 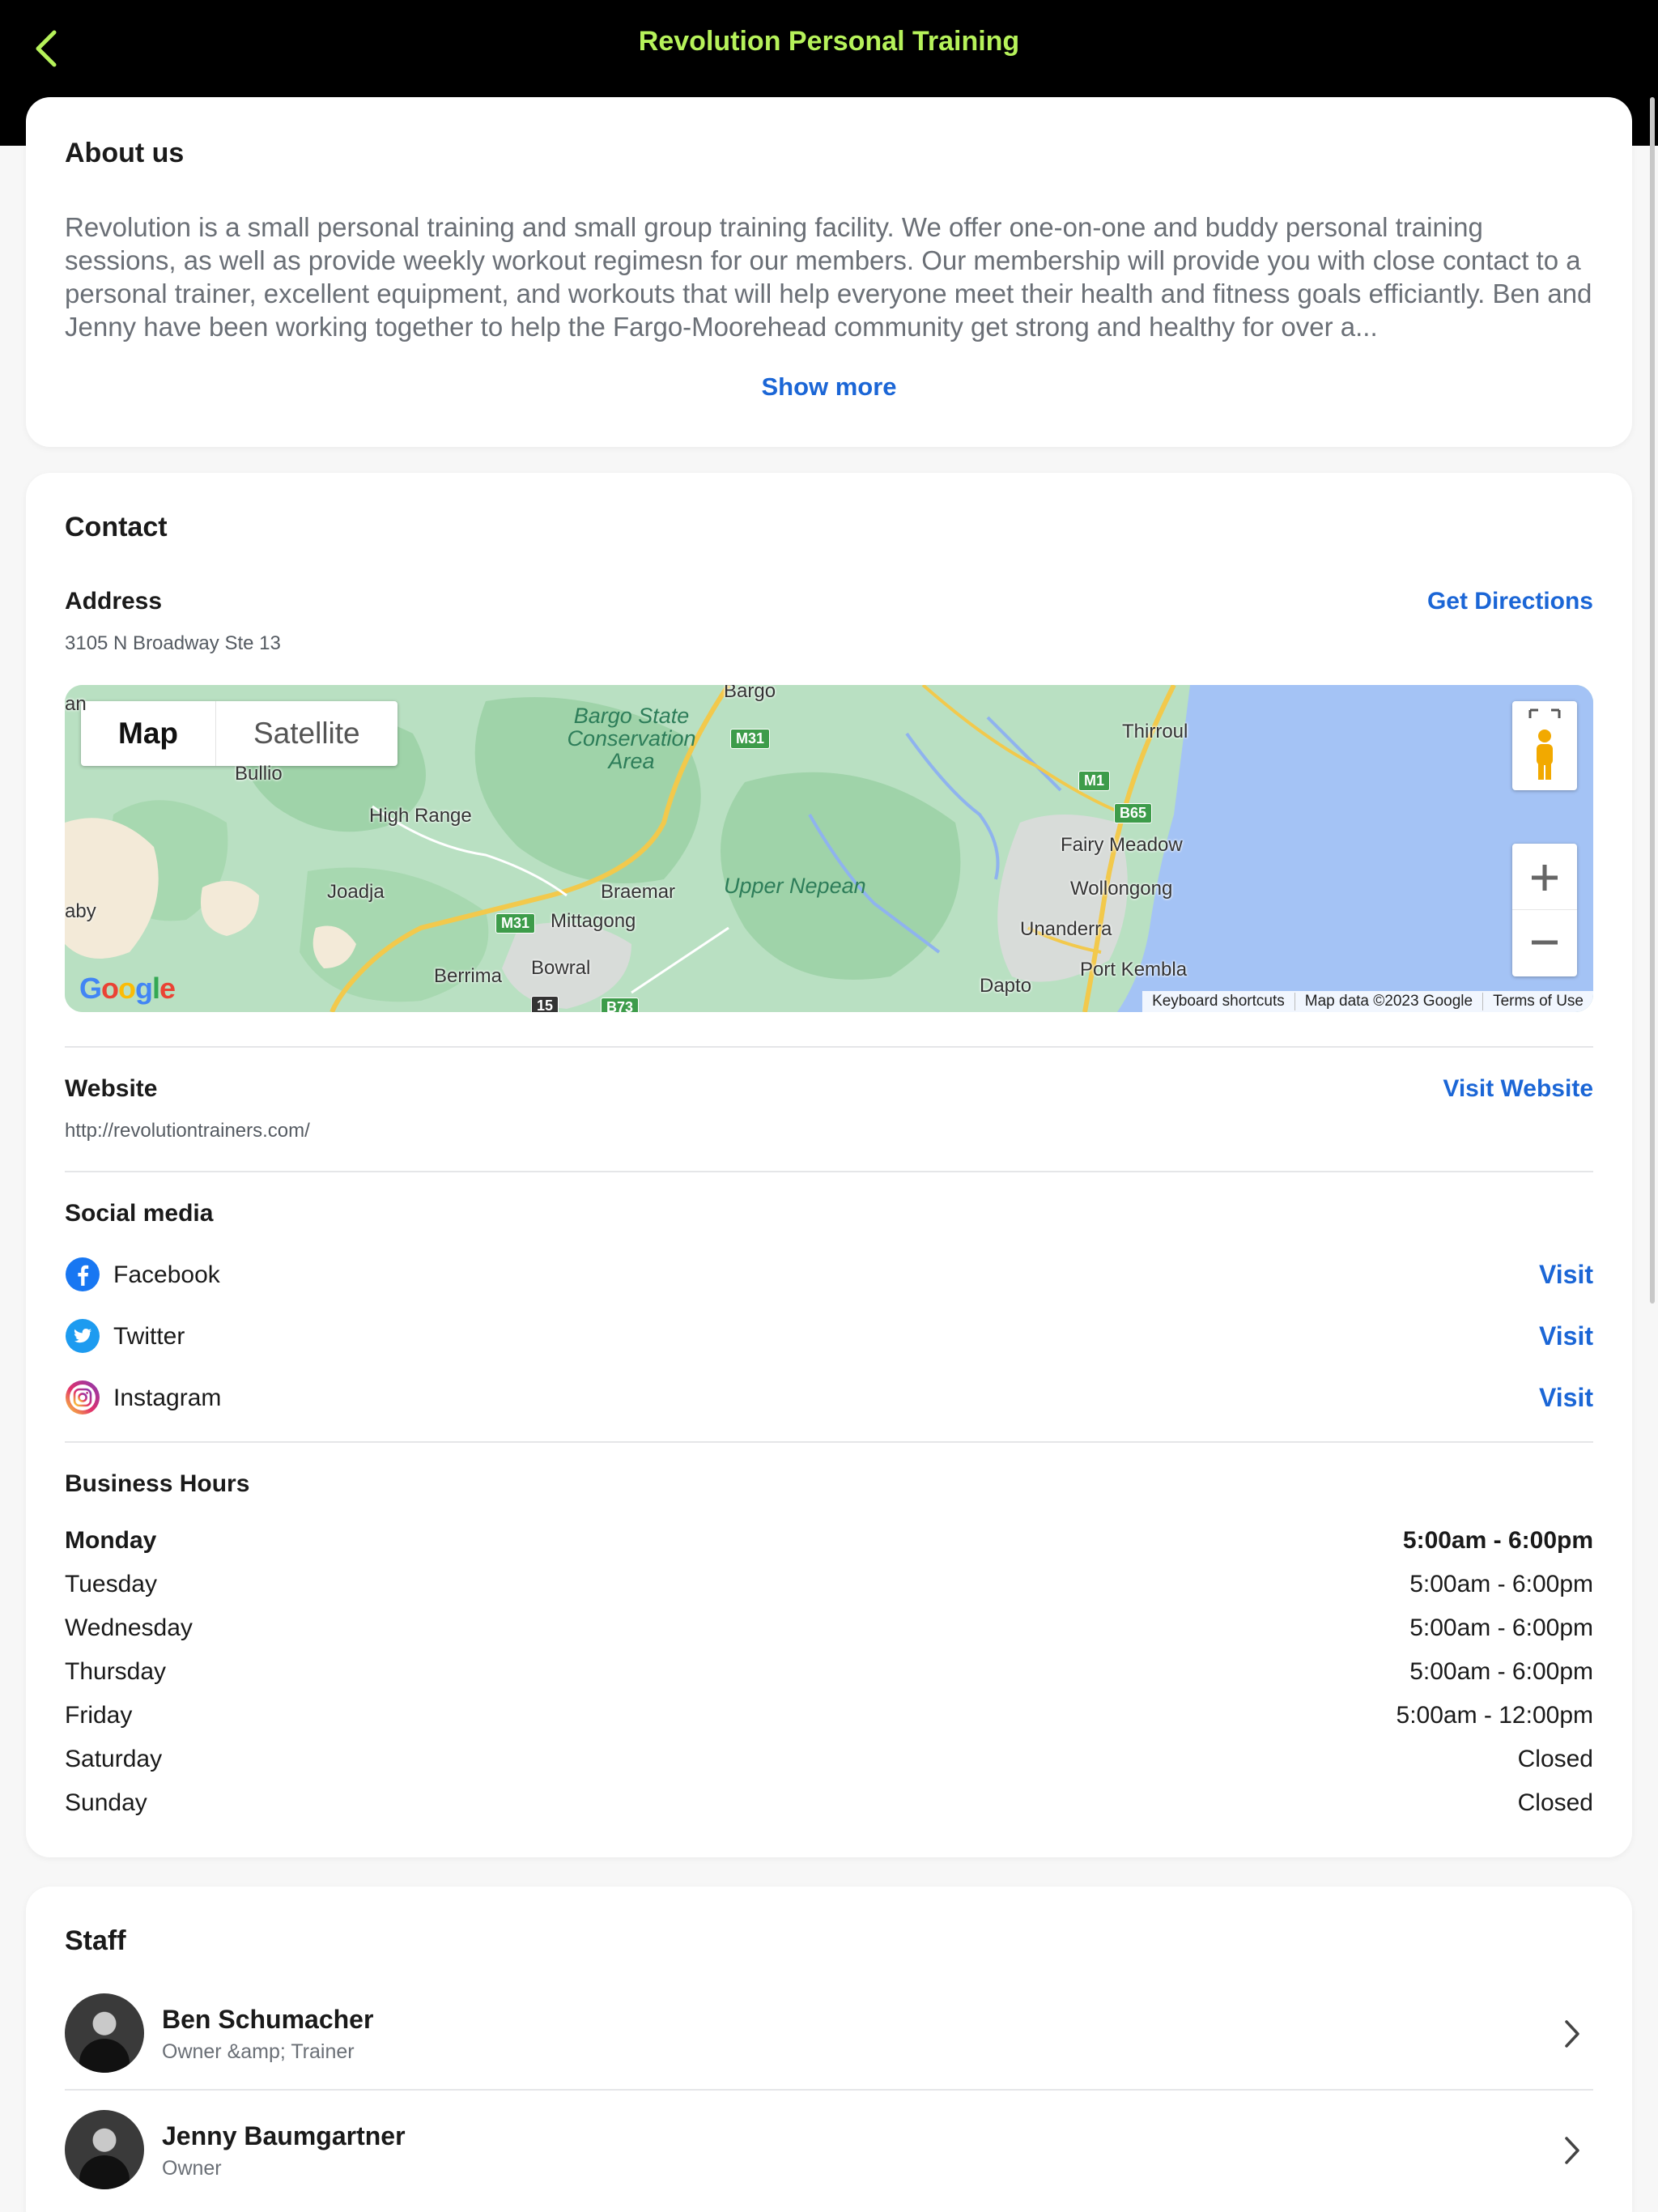 What do you see at coordinates (192, 2168) in the screenshot?
I see `staff-role: Owner` at bounding box center [192, 2168].